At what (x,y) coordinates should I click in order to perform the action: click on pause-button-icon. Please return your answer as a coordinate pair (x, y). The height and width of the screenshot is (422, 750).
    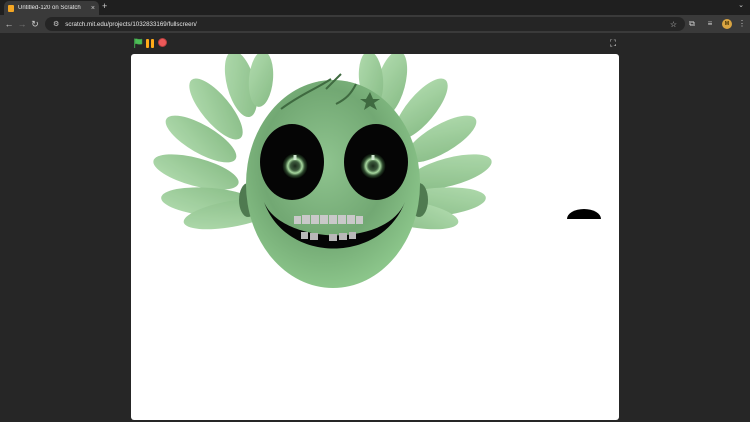
    Looking at the image, I should click on (150, 43).